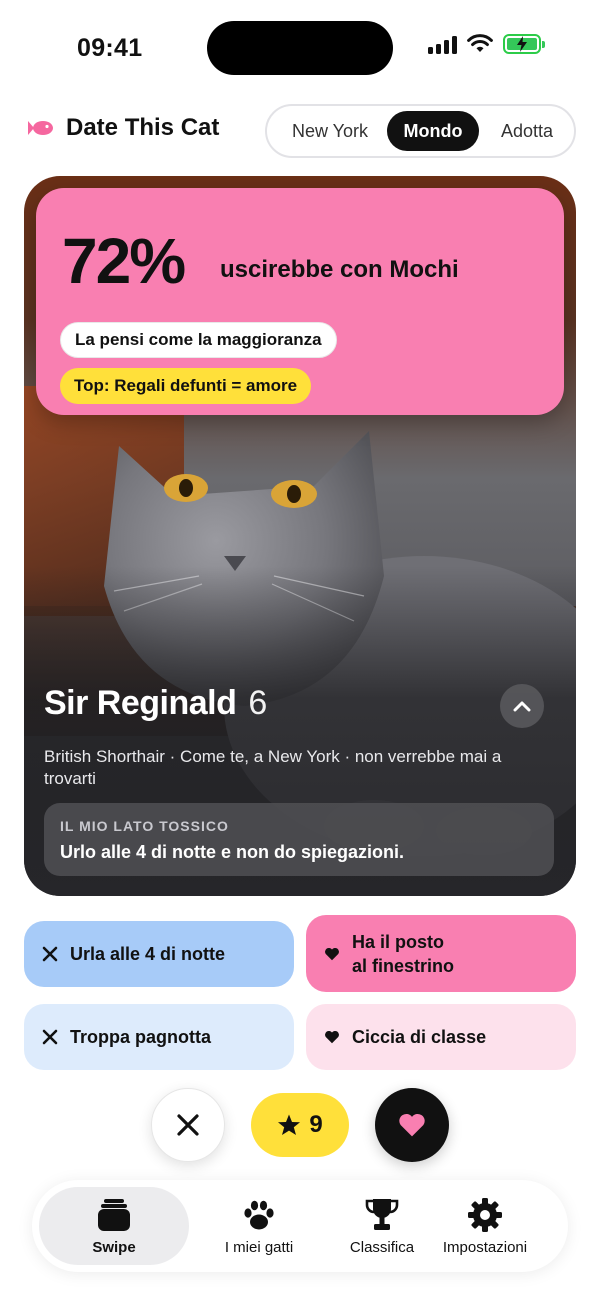 The width and height of the screenshot is (600, 1304). I want to click on dynamic-island, so click(300, 48).